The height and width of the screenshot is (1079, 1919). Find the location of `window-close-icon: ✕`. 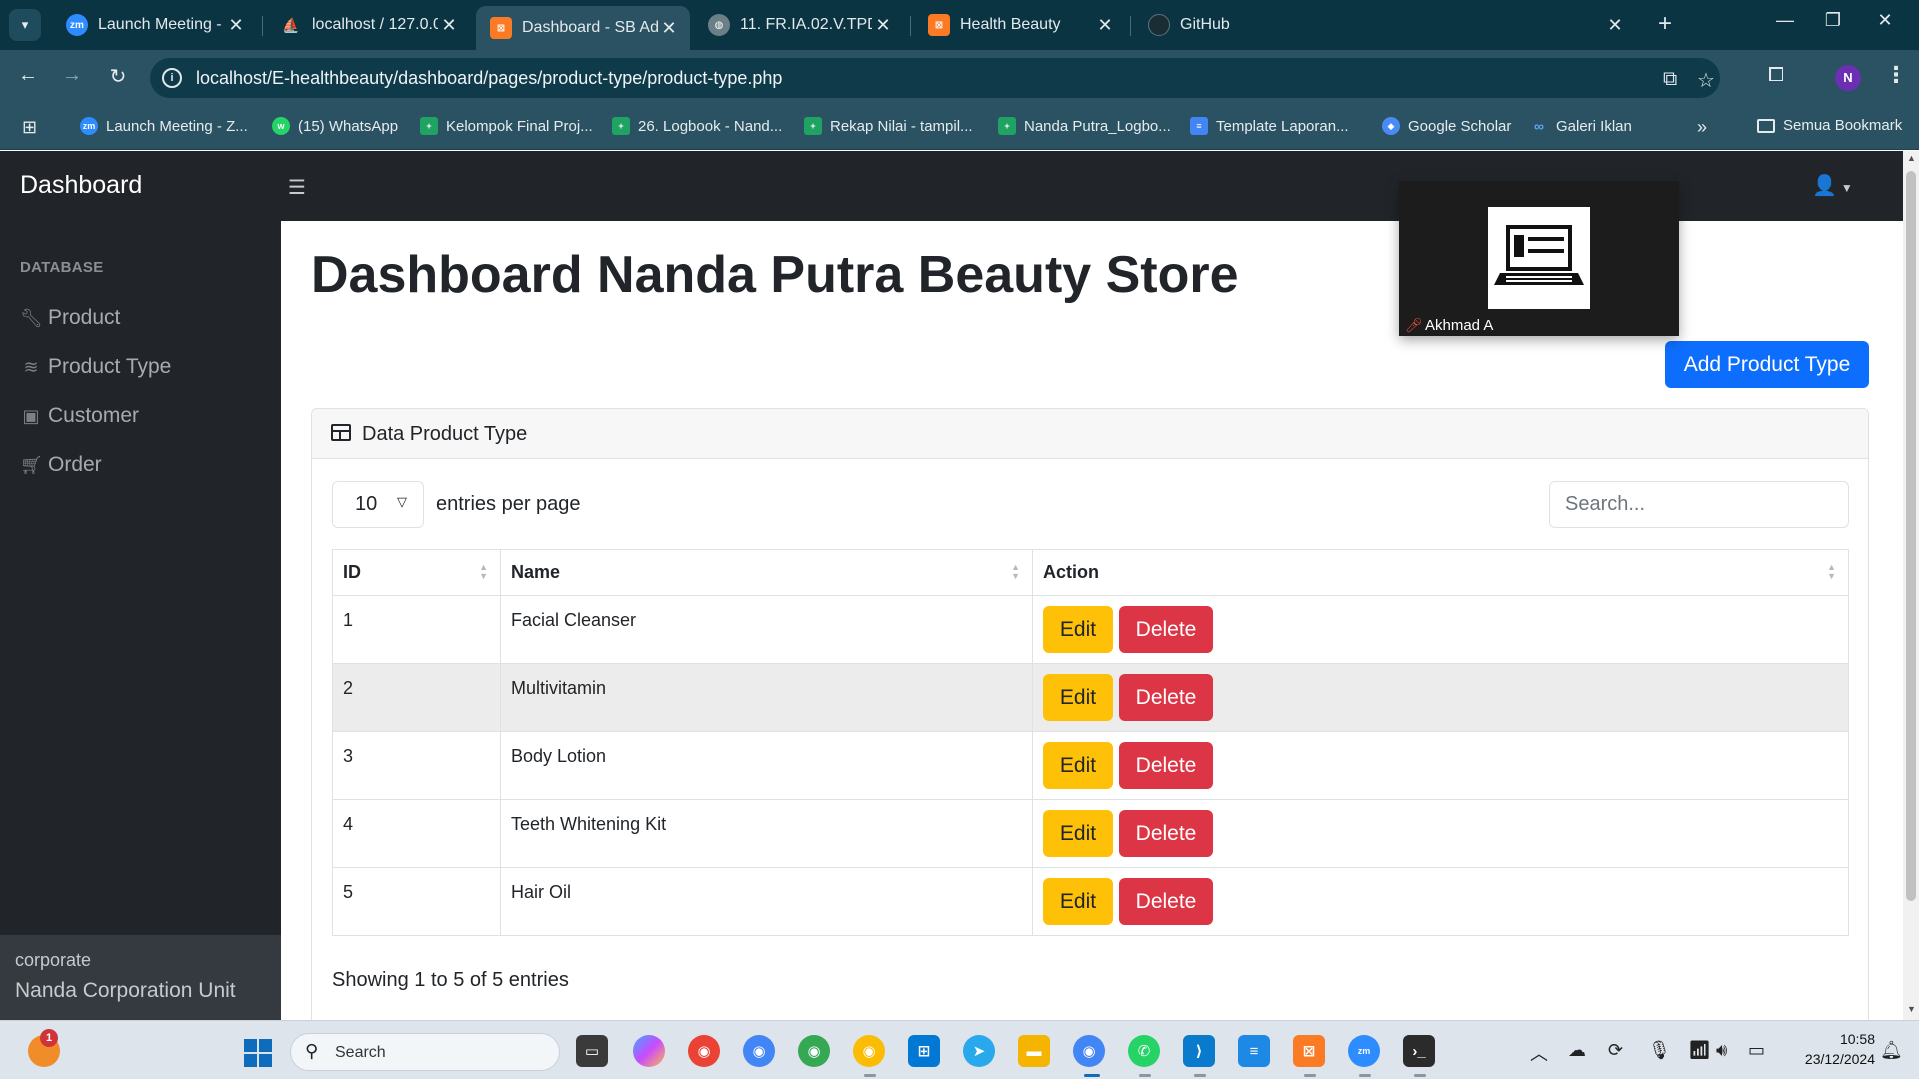

window-close-icon: ✕ is located at coordinates (1885, 20).